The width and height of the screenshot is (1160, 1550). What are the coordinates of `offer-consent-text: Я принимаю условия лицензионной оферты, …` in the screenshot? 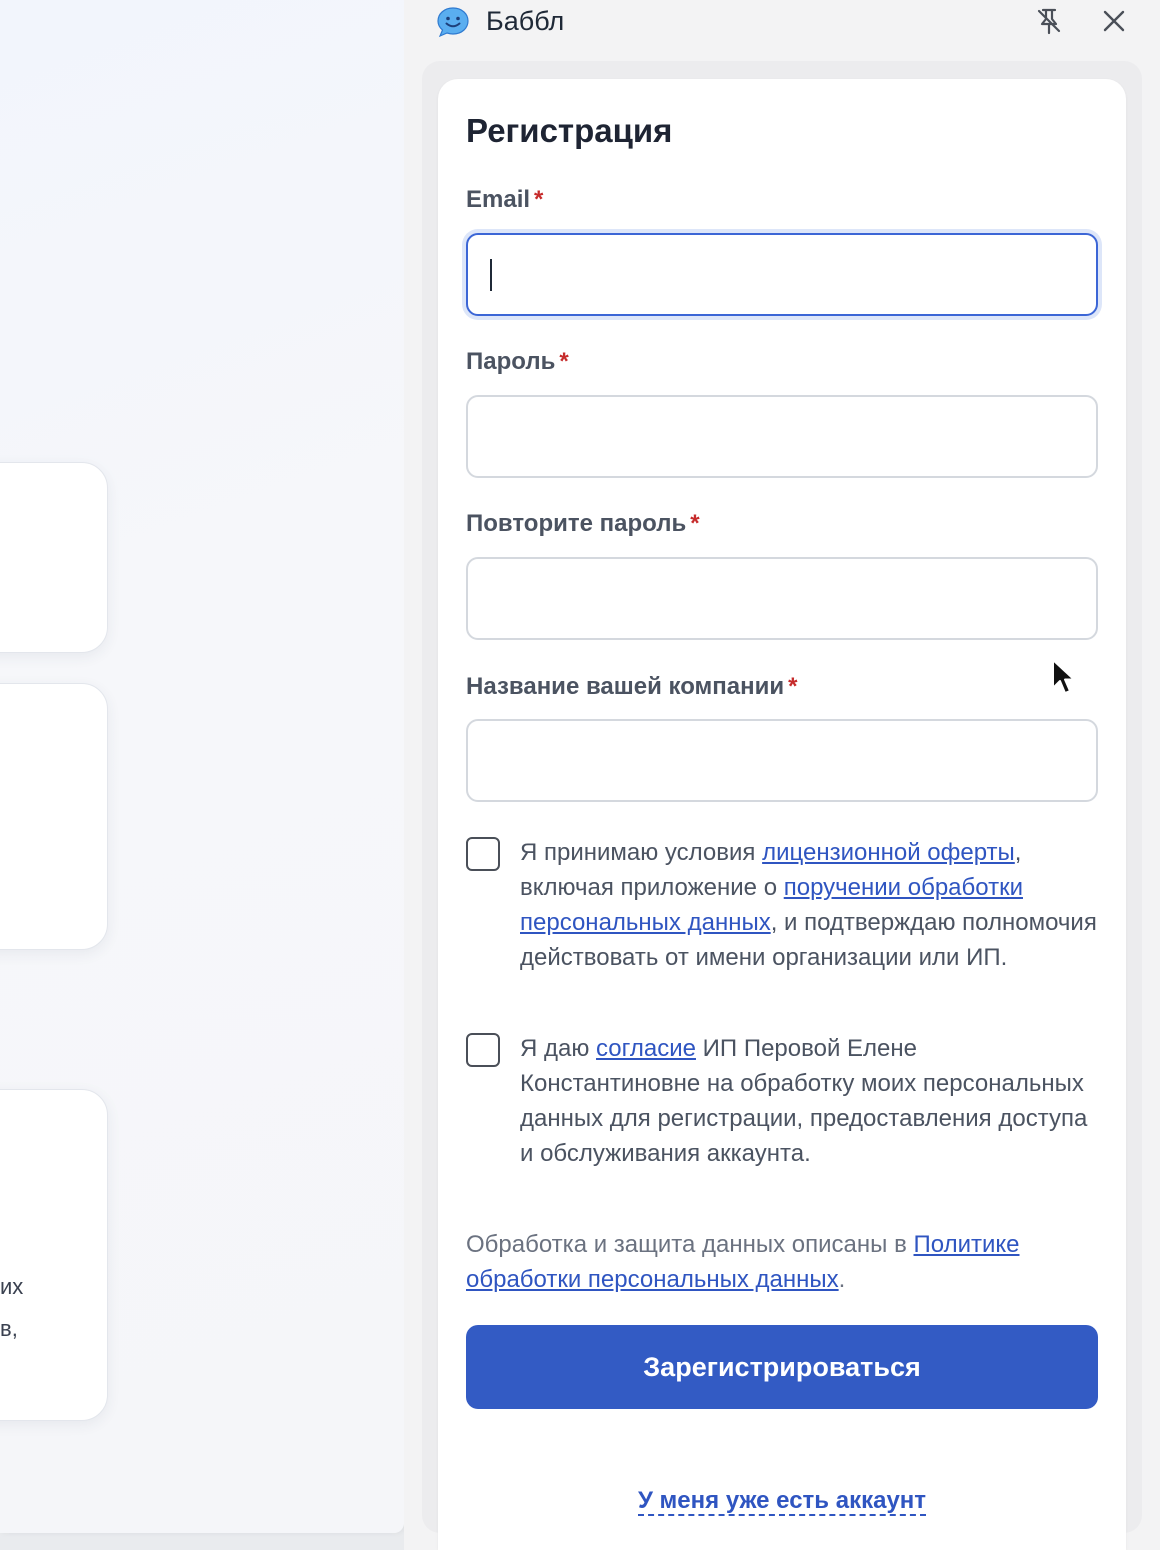 It's located at (808, 905).